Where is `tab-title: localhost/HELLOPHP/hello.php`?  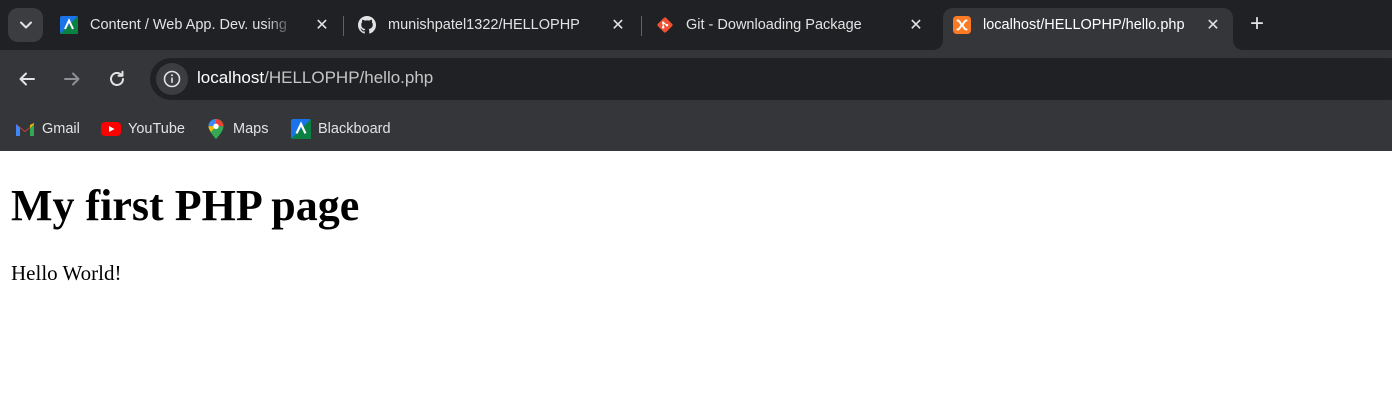 tab-title: localhost/HELLOPHP/hello.php is located at coordinates (1084, 25).